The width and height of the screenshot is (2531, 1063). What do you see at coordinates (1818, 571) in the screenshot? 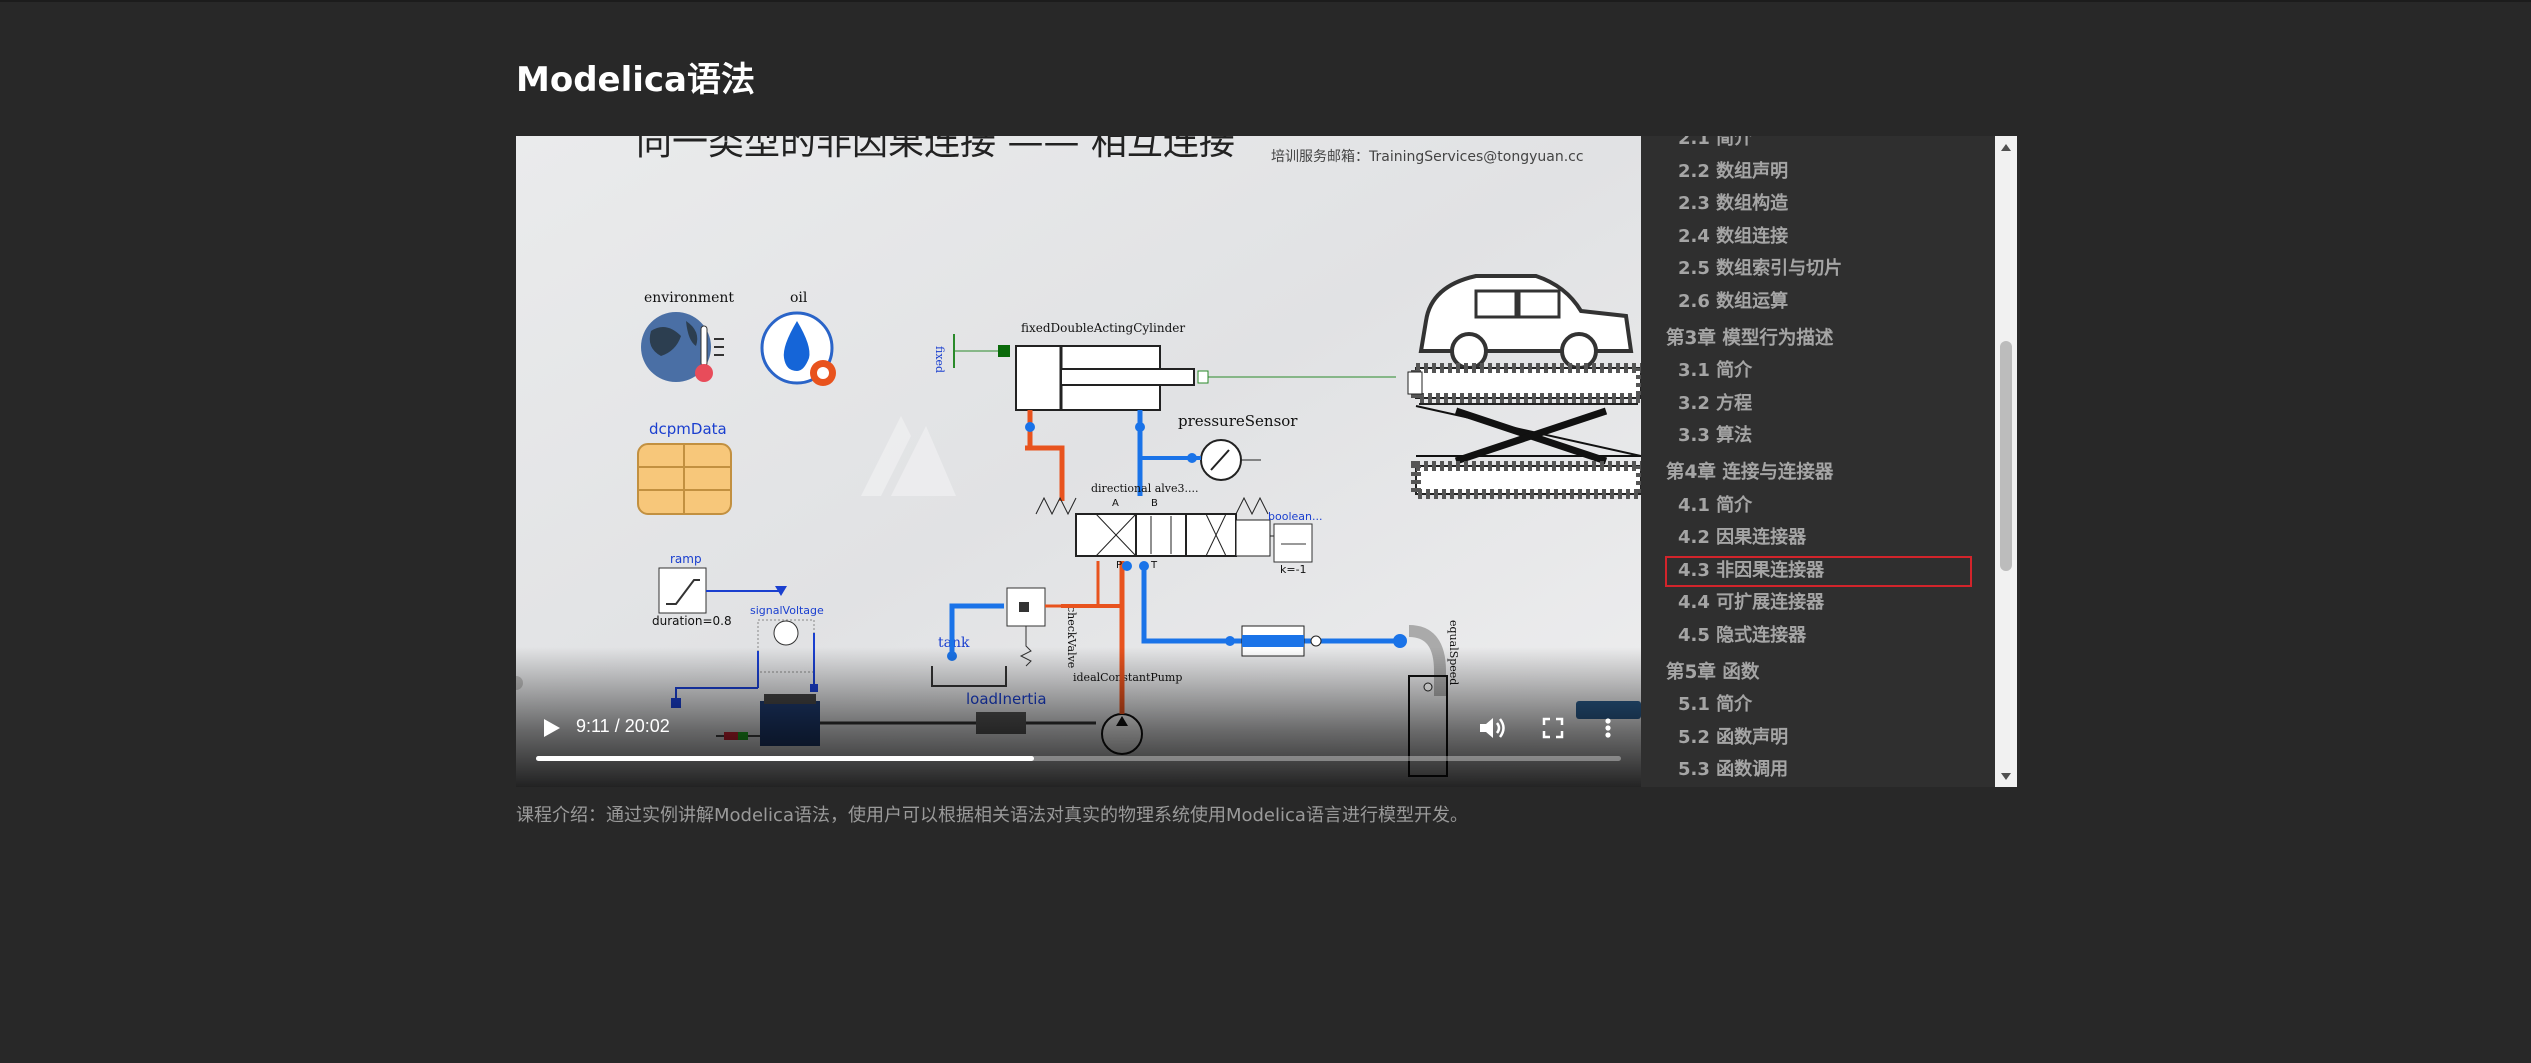
I see `outline-item-active: 4.3 非因果连接器` at bounding box center [1818, 571].